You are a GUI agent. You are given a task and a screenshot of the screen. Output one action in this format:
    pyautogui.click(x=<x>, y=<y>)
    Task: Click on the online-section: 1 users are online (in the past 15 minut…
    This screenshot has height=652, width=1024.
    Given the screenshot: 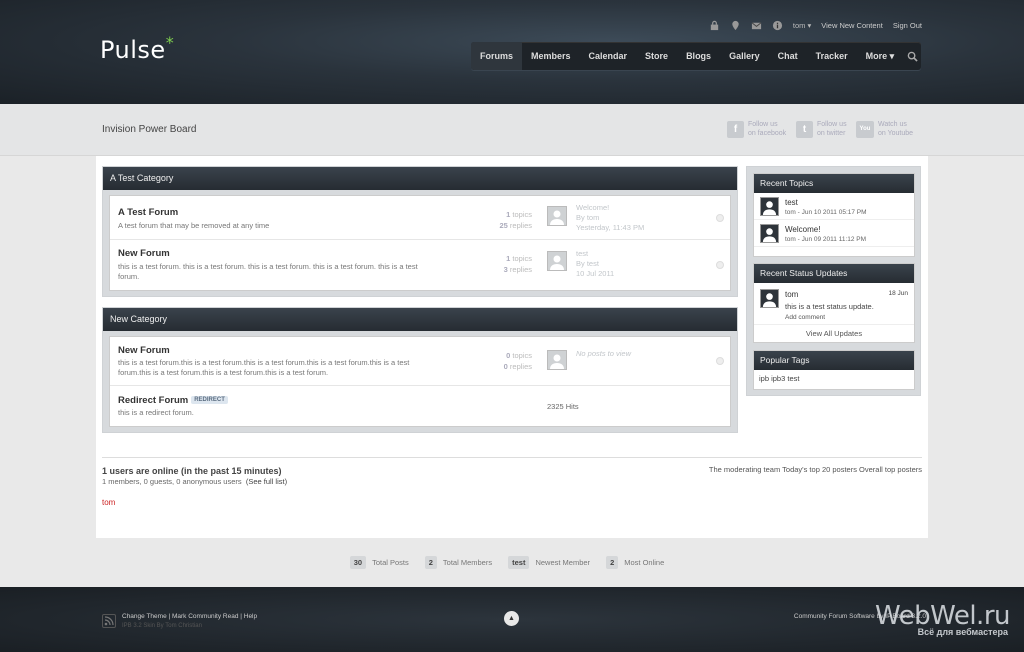 What is the action you would take?
    pyautogui.click(x=512, y=482)
    